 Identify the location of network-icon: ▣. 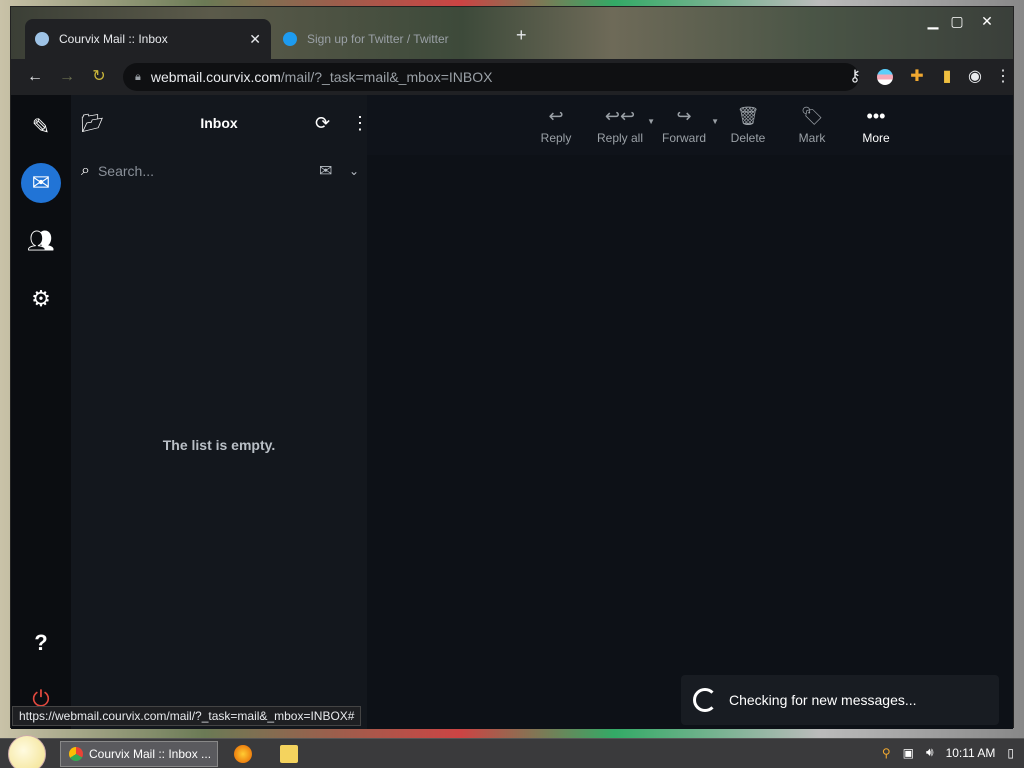
(908, 753).